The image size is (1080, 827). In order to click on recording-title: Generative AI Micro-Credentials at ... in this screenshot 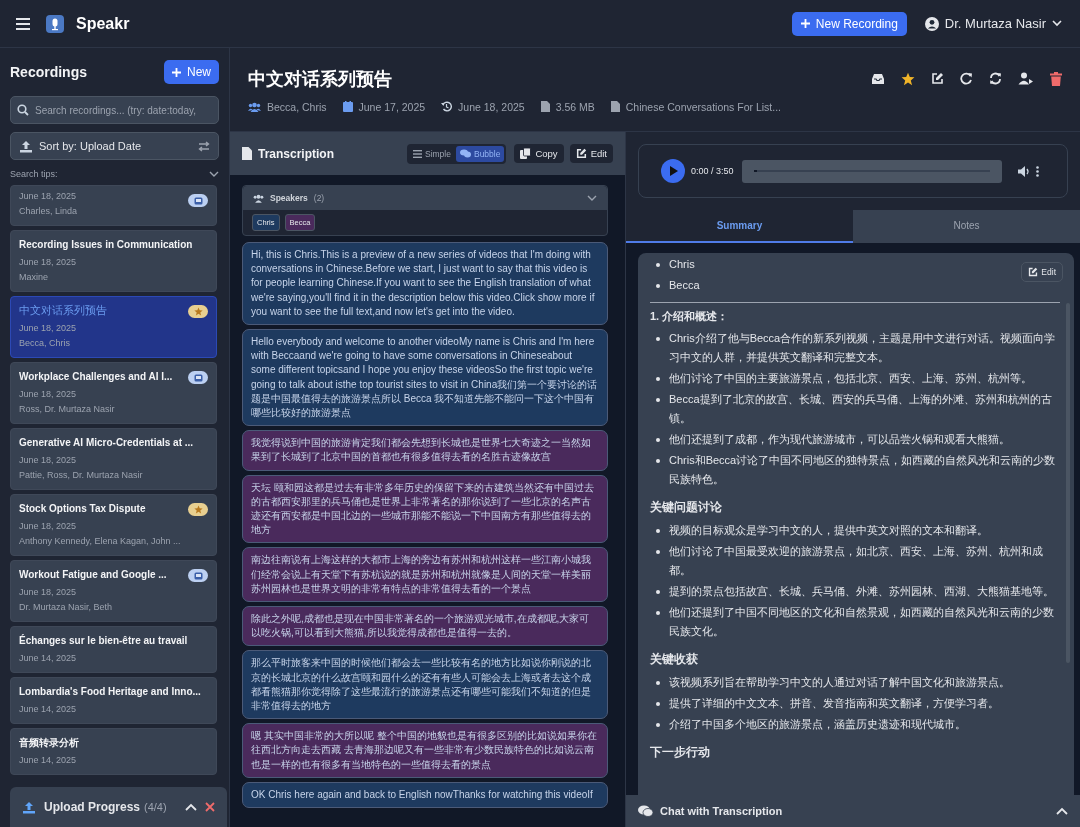, I will do `click(106, 442)`.